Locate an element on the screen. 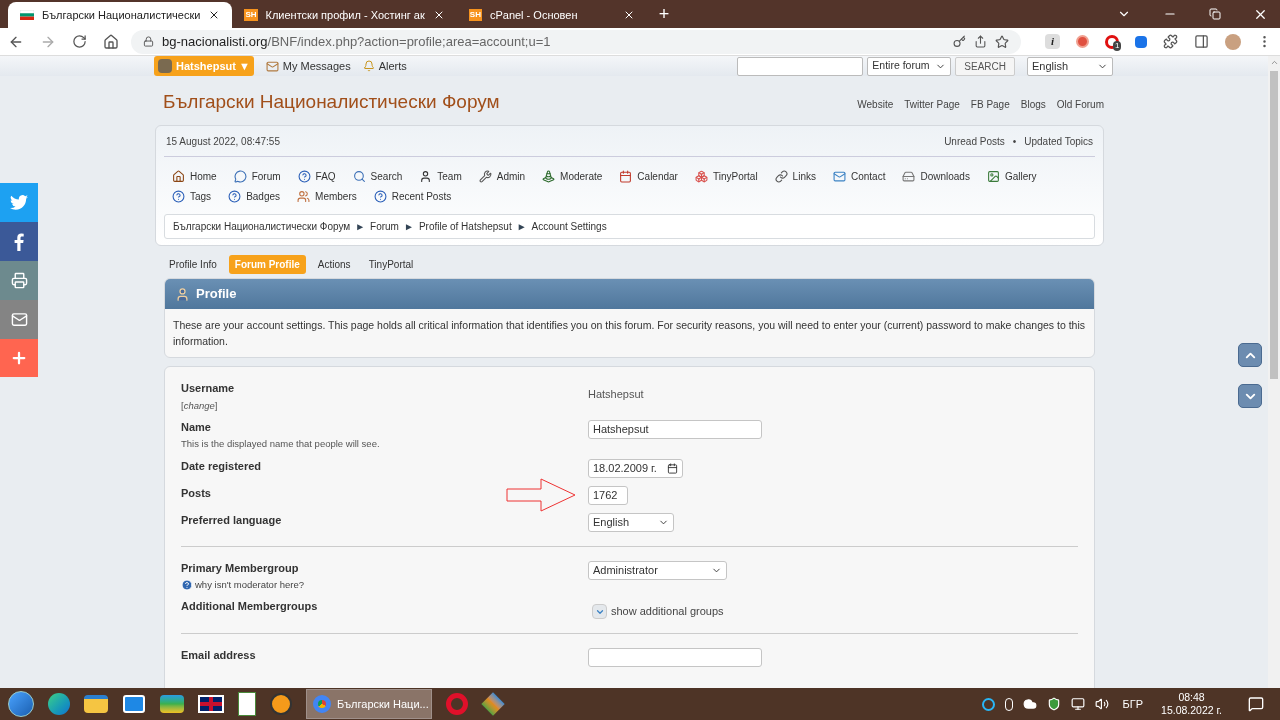 The width and height of the screenshot is (1280, 720). edge-icon is located at coordinates (59, 704).